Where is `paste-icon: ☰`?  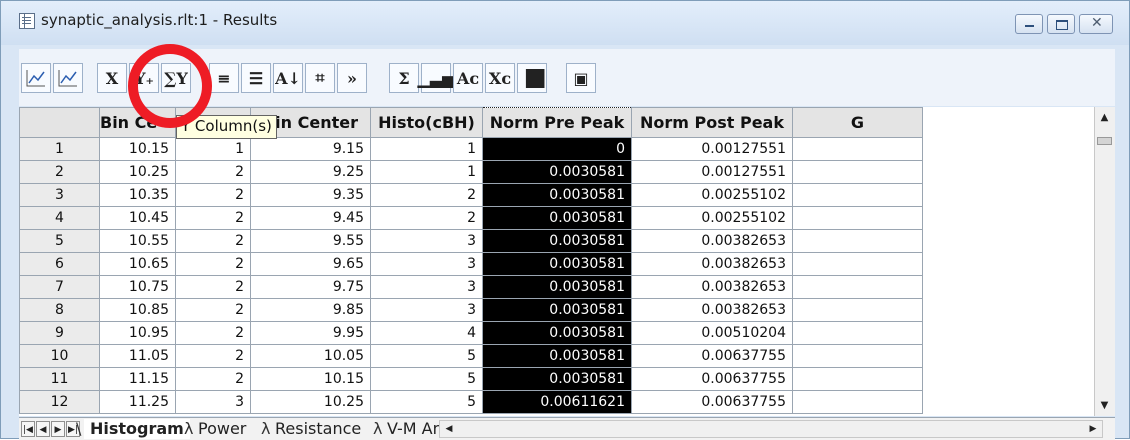
paste-icon: ☰ is located at coordinates (256, 78).